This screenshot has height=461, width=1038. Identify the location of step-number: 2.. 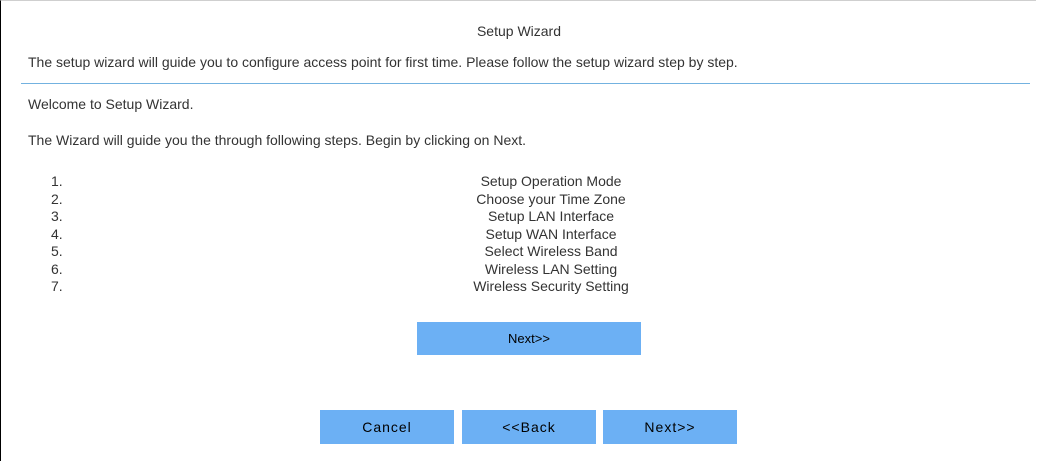
(57, 198).